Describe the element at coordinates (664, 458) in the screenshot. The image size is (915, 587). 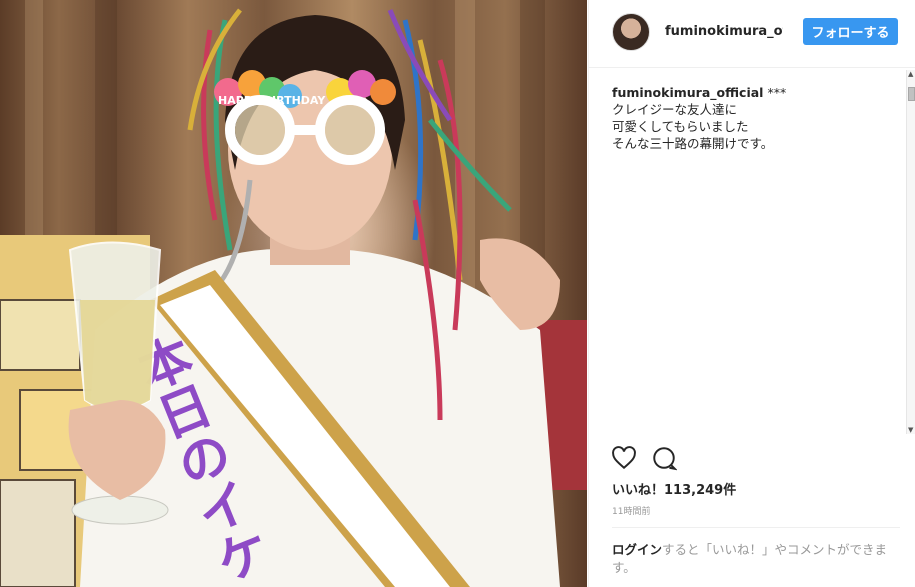
I see `comment-bubble-icon` at that location.